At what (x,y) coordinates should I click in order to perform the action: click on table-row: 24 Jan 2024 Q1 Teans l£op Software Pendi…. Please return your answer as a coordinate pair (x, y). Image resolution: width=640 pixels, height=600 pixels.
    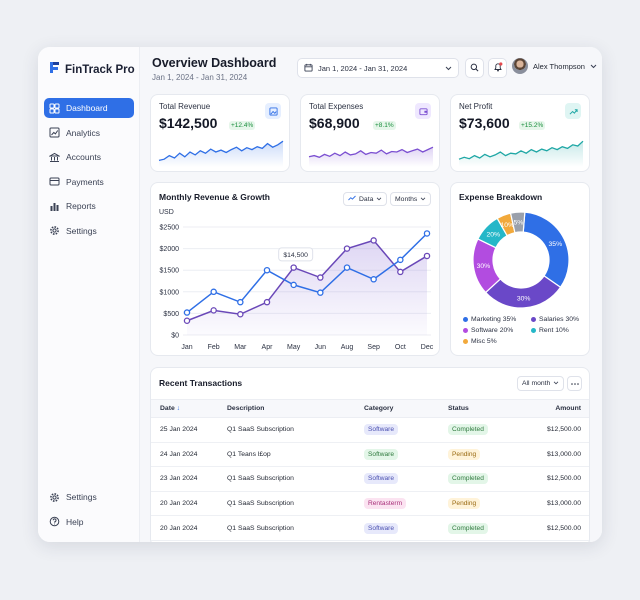
    Looking at the image, I should click on (370, 455).